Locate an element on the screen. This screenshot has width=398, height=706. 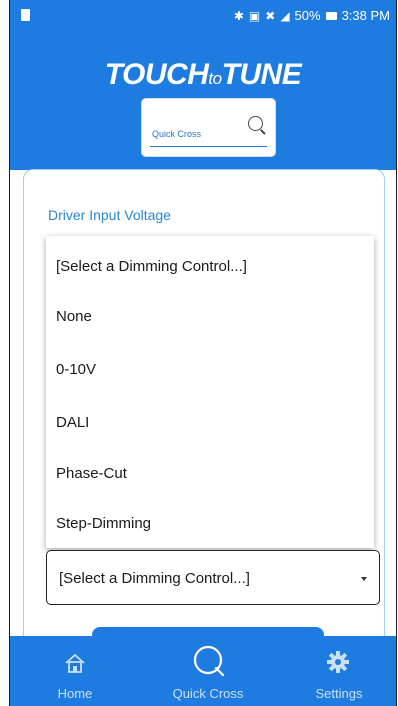
search-underline is located at coordinates (208, 146).